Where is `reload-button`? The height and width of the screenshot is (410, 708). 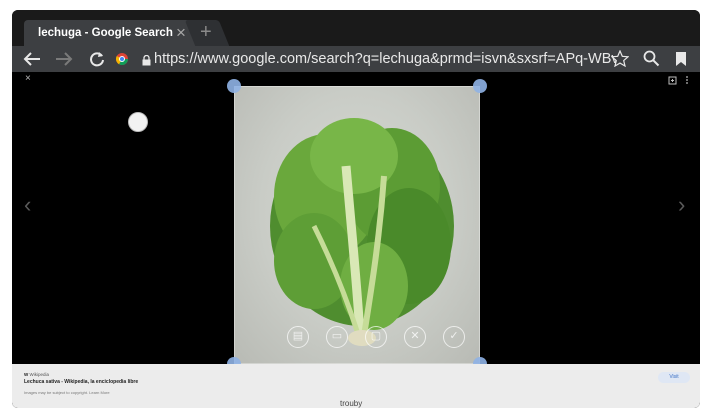 reload-button is located at coordinates (97, 59).